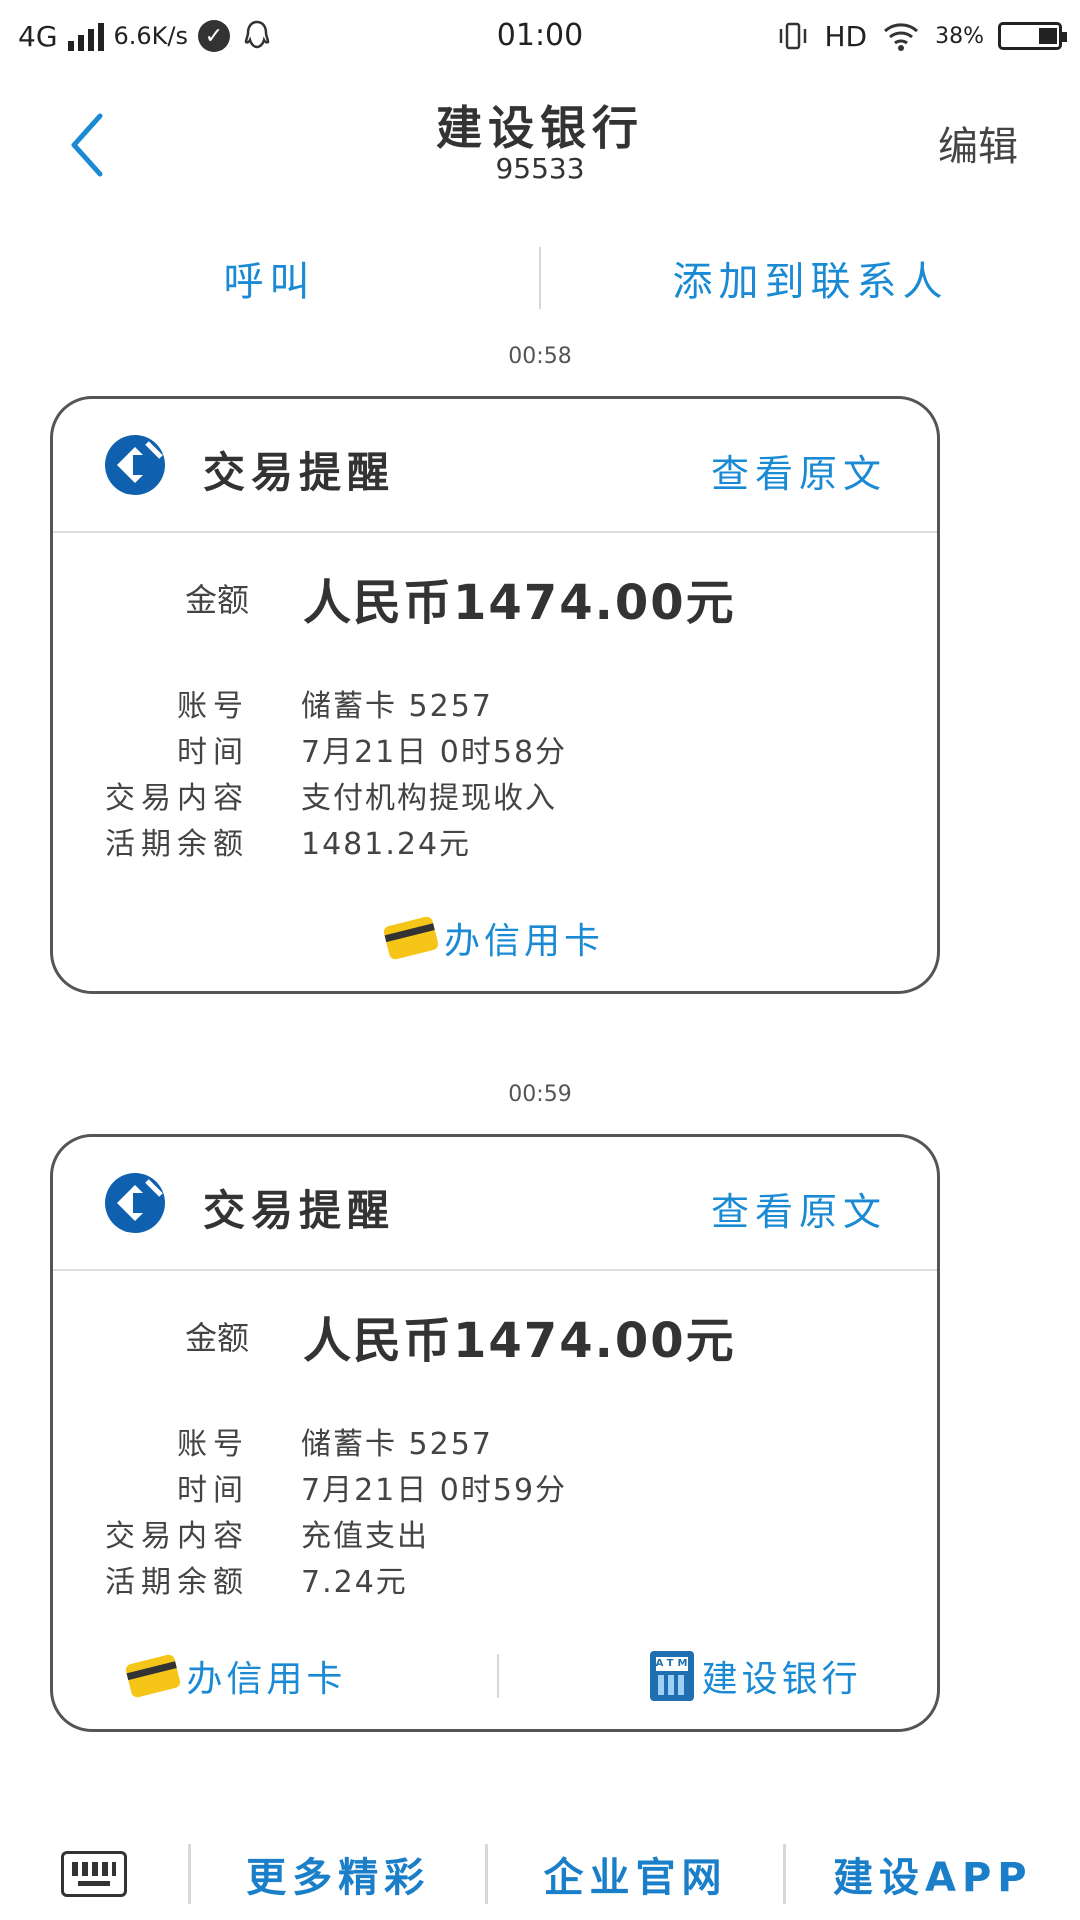 The width and height of the screenshot is (1080, 1920). What do you see at coordinates (540, 278) in the screenshot?
I see `contact-actions: 呼叫 添加到联系人` at bounding box center [540, 278].